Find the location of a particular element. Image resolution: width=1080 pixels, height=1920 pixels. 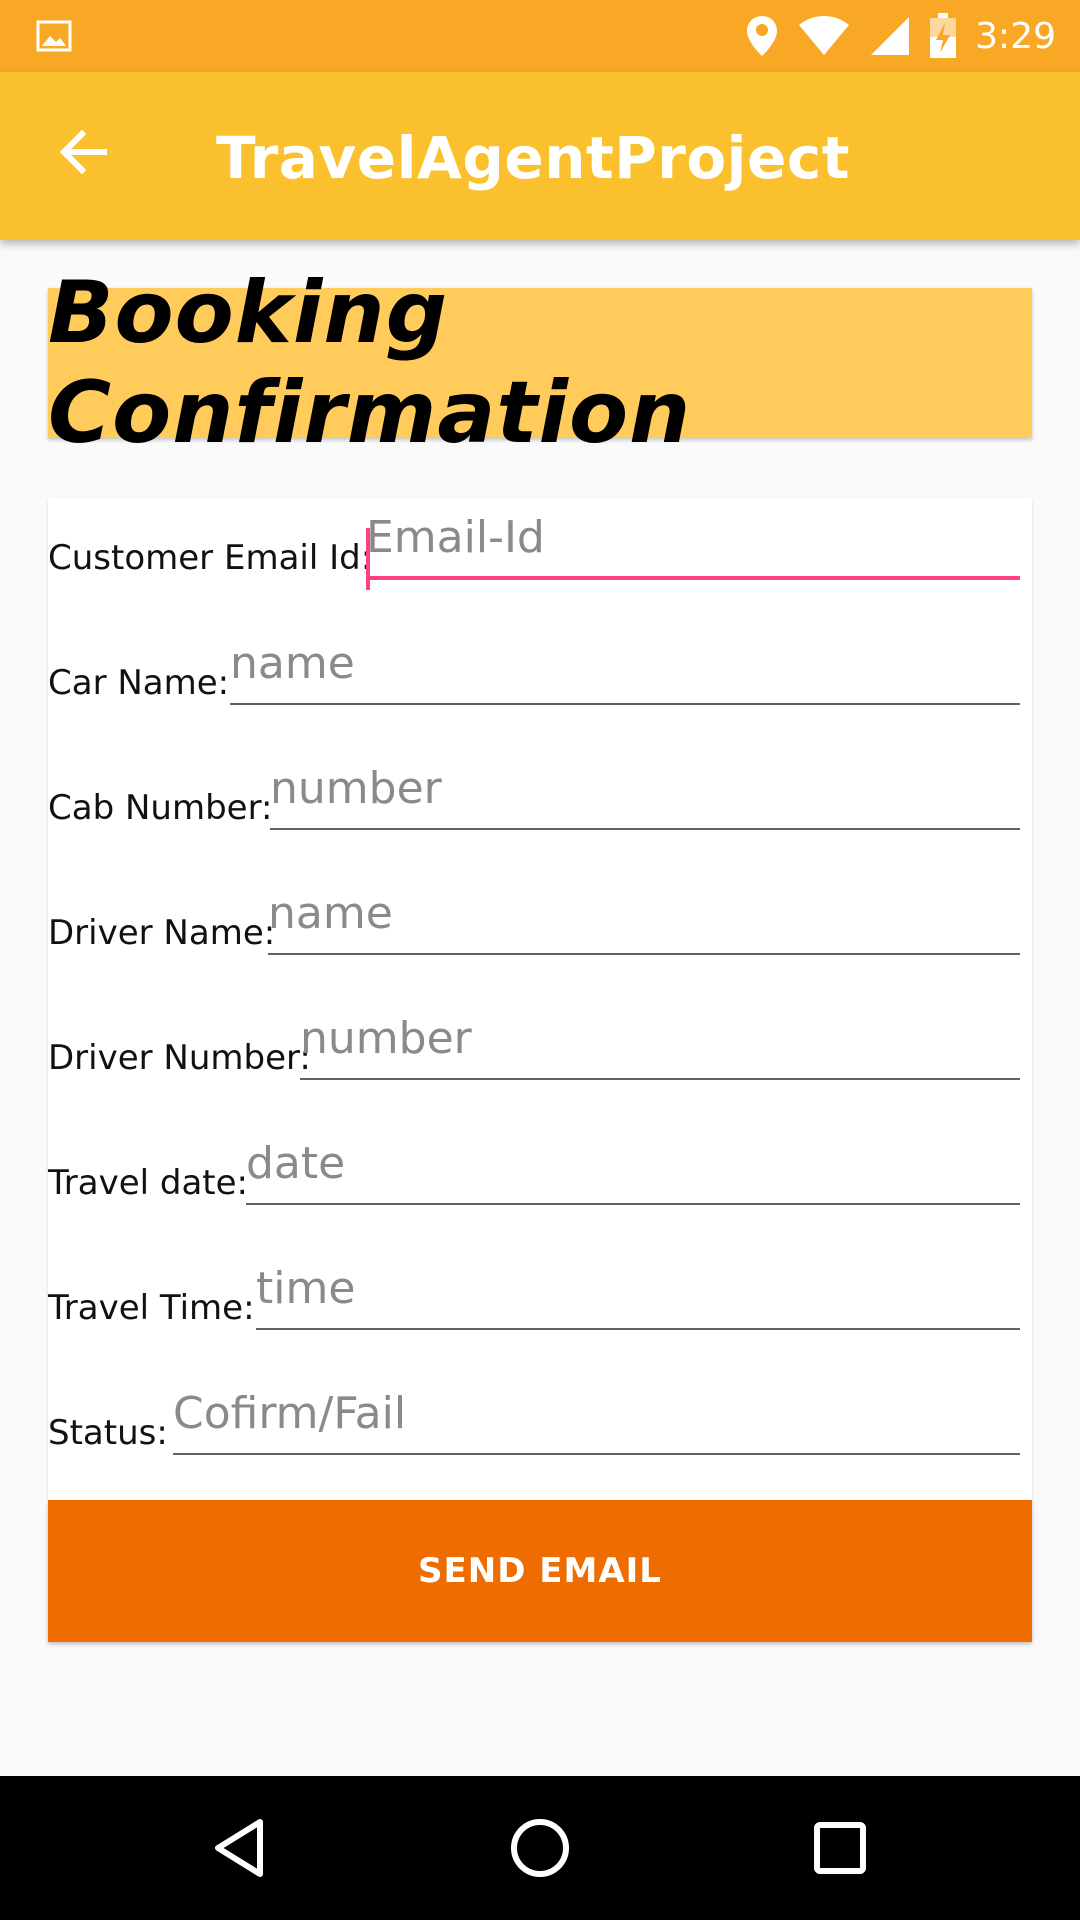

form-row-car-name: Car Name: is located at coordinates (540, 673).